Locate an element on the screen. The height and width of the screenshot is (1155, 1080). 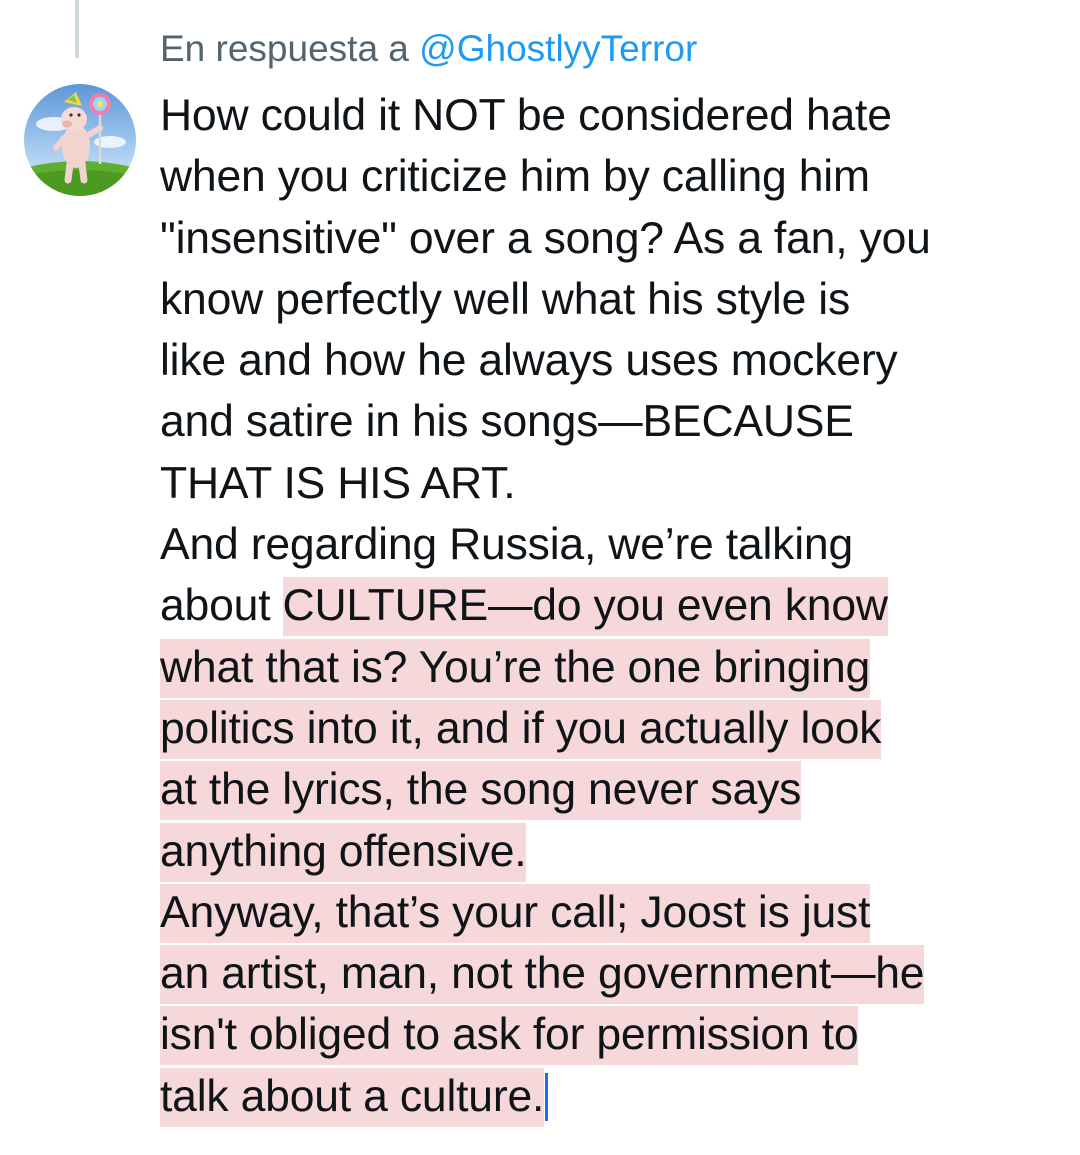
highlighted-text: what that is? You’re the one bringing is located at coordinates (515, 668).